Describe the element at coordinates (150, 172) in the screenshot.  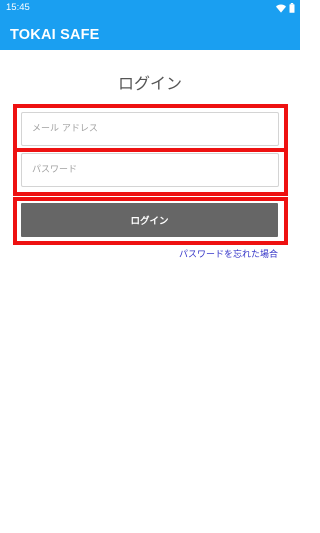
I see `password-field-highlight` at that location.